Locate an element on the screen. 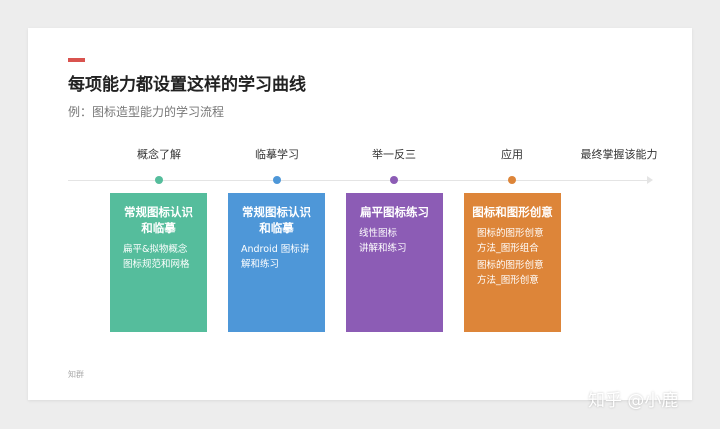 This screenshot has width=720, height=429. card-title: 图标和图形创意 is located at coordinates (512, 212).